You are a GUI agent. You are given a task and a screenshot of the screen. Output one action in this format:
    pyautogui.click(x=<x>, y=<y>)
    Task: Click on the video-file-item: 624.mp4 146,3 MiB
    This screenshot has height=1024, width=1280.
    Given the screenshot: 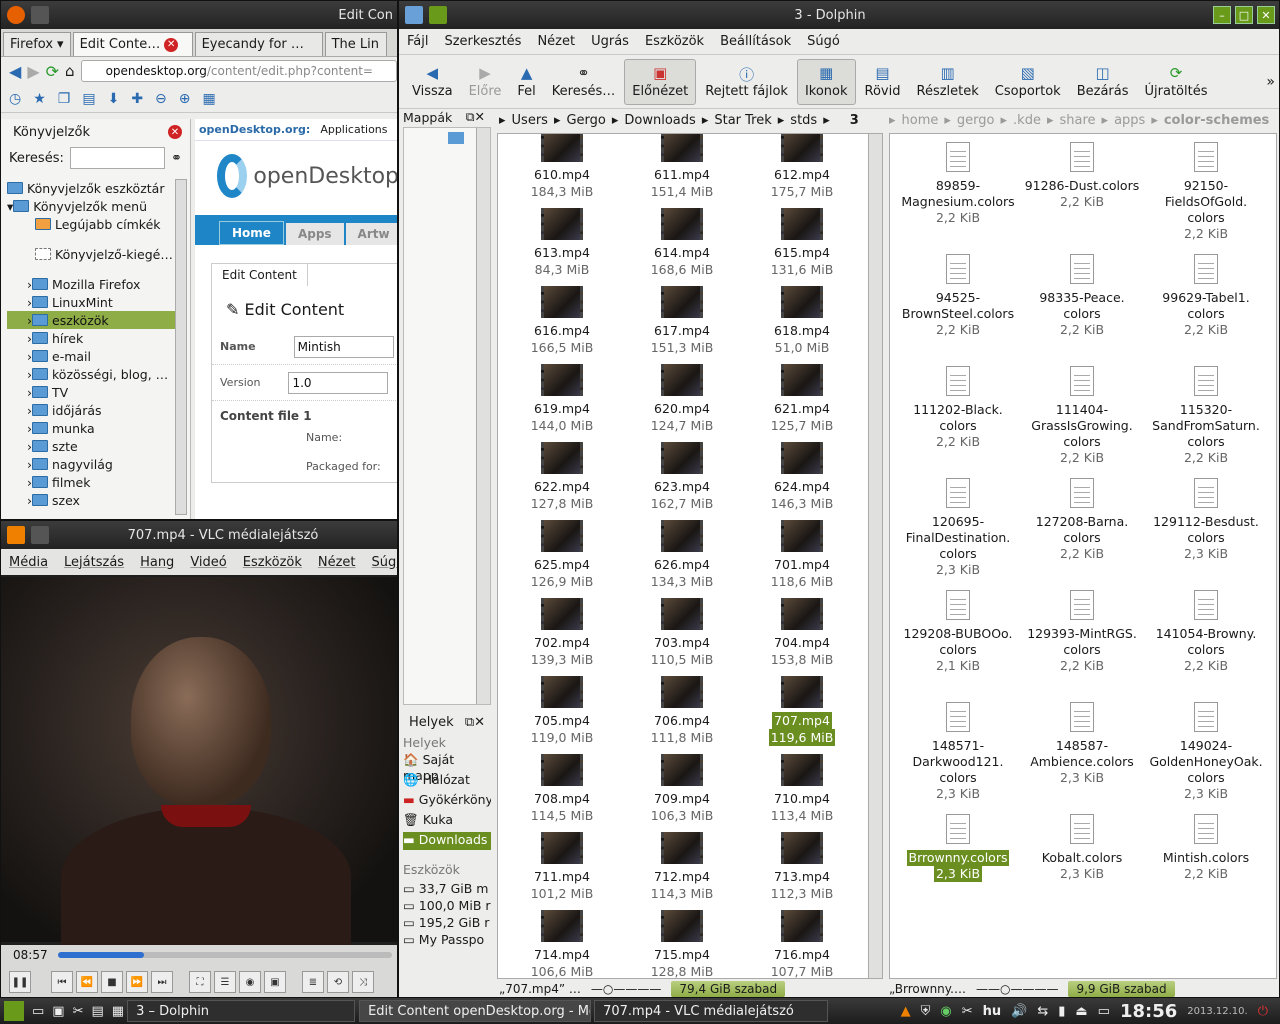 What is the action you would take?
    pyautogui.click(x=802, y=481)
    